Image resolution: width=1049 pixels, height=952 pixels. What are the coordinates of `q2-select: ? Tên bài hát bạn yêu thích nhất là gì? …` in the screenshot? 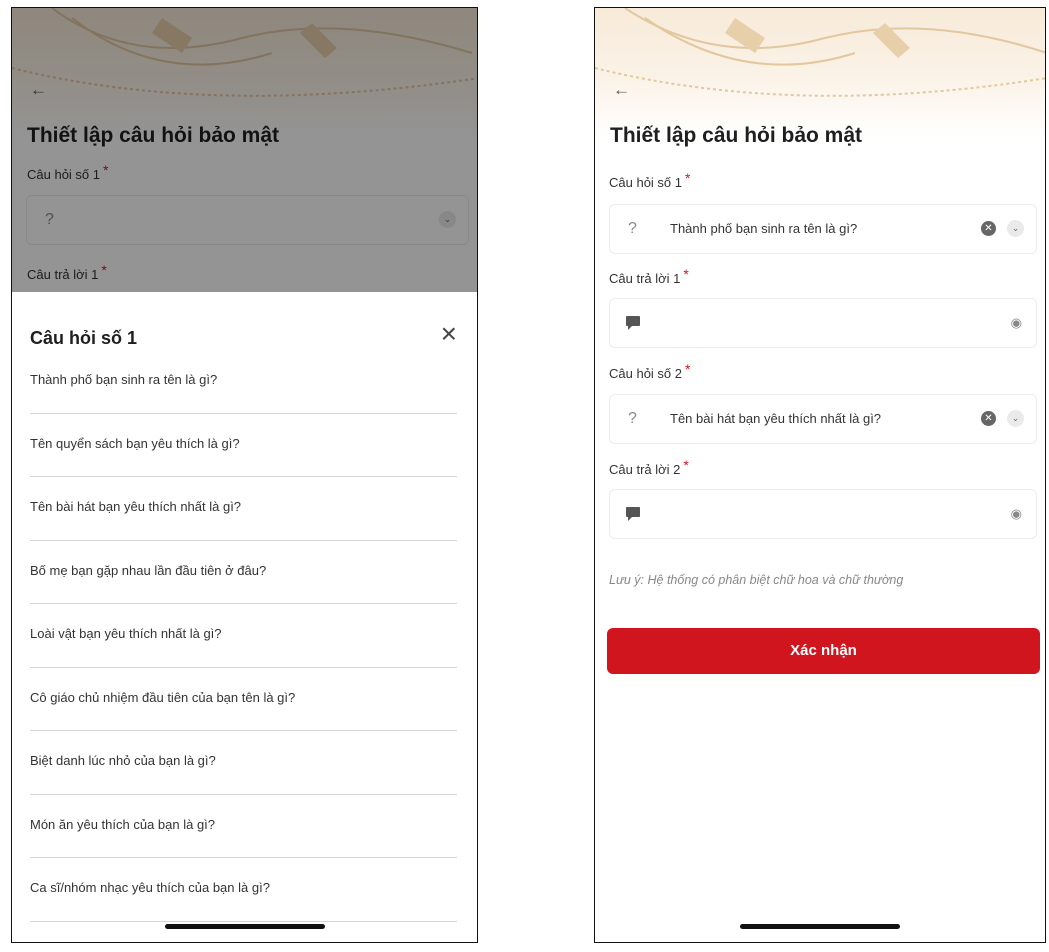 It's located at (823, 419).